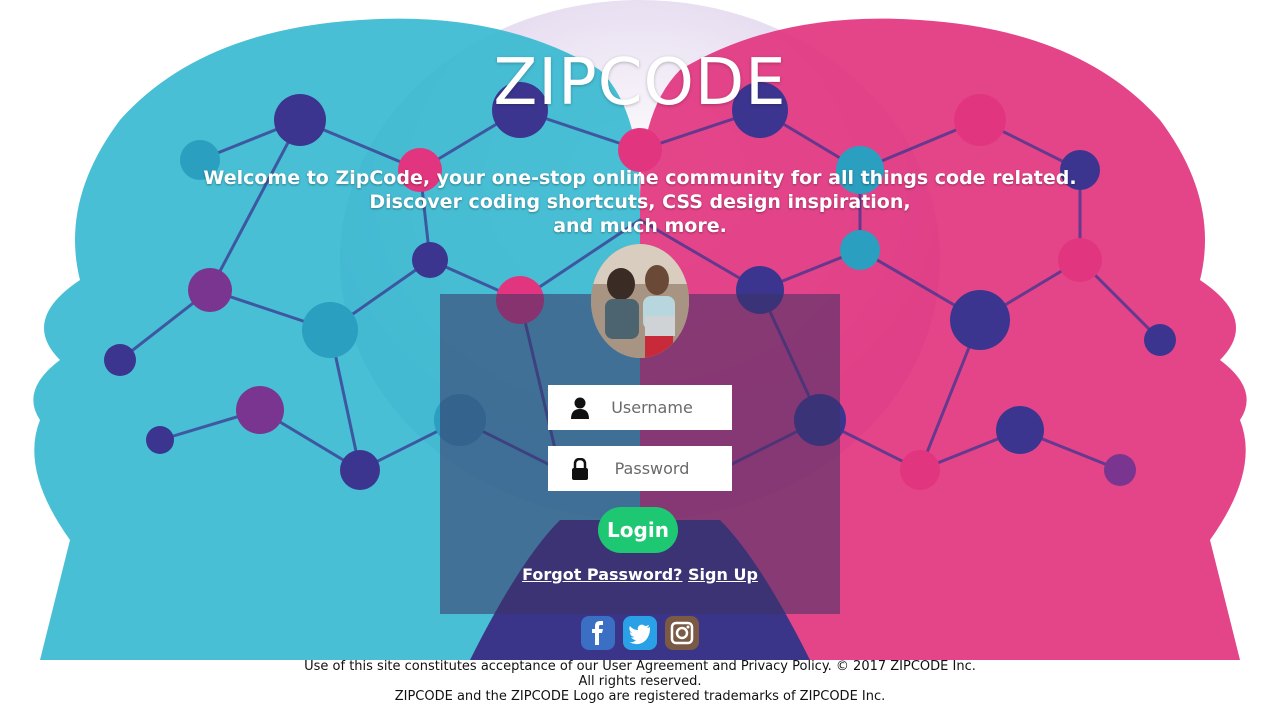  I want to click on forgot-password-link: Forgot Password?, so click(602, 574).